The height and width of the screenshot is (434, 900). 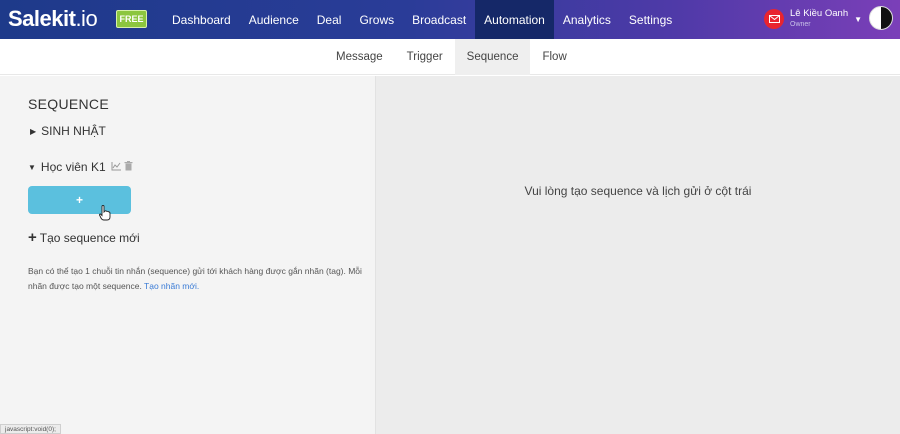 I want to click on subnav-tabs: Message Trigger Sequence Flow, so click(x=451, y=57).